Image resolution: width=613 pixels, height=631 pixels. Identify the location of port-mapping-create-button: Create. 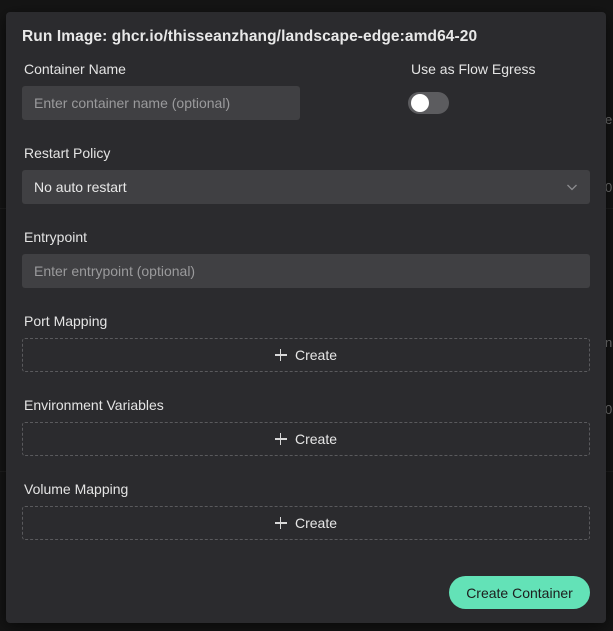
(306, 355).